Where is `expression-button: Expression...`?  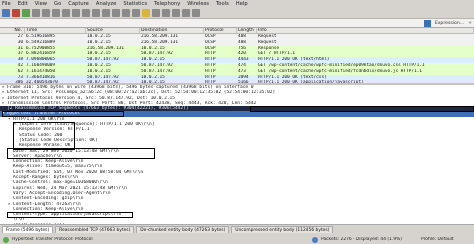
expression-button: Expression... is located at coordinates (449, 23).